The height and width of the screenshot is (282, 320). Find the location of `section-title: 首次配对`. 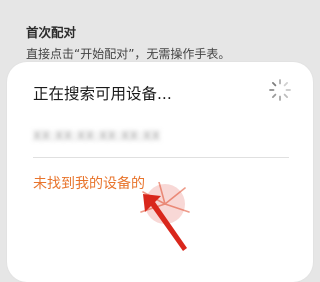

section-title: 首次配对 is located at coordinates (51, 32).